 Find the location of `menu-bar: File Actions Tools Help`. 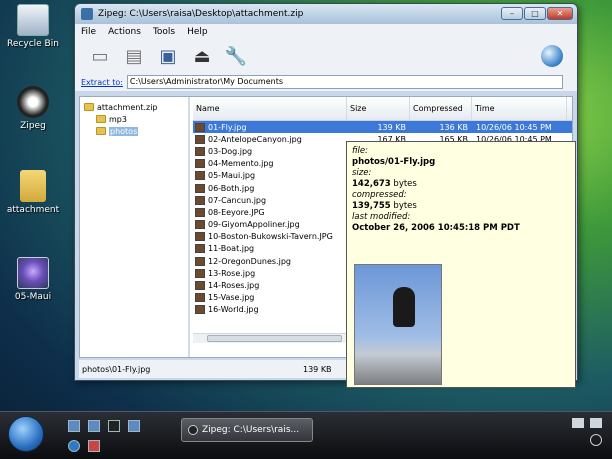

menu-bar: File Actions Tools Help is located at coordinates (326, 31).